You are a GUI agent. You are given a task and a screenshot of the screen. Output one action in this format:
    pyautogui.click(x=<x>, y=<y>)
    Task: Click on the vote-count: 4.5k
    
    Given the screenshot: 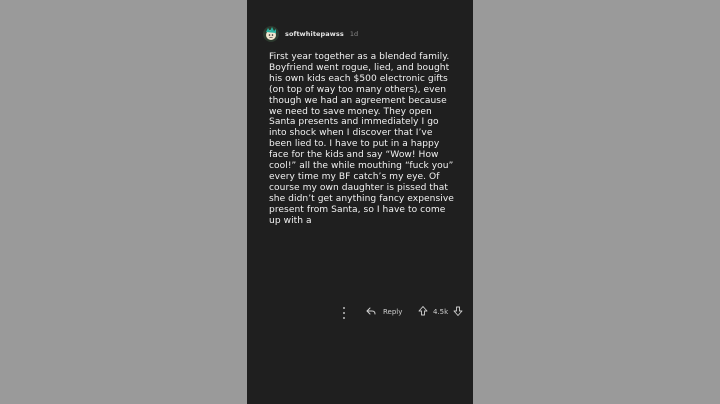 What is the action you would take?
    pyautogui.click(x=441, y=312)
    